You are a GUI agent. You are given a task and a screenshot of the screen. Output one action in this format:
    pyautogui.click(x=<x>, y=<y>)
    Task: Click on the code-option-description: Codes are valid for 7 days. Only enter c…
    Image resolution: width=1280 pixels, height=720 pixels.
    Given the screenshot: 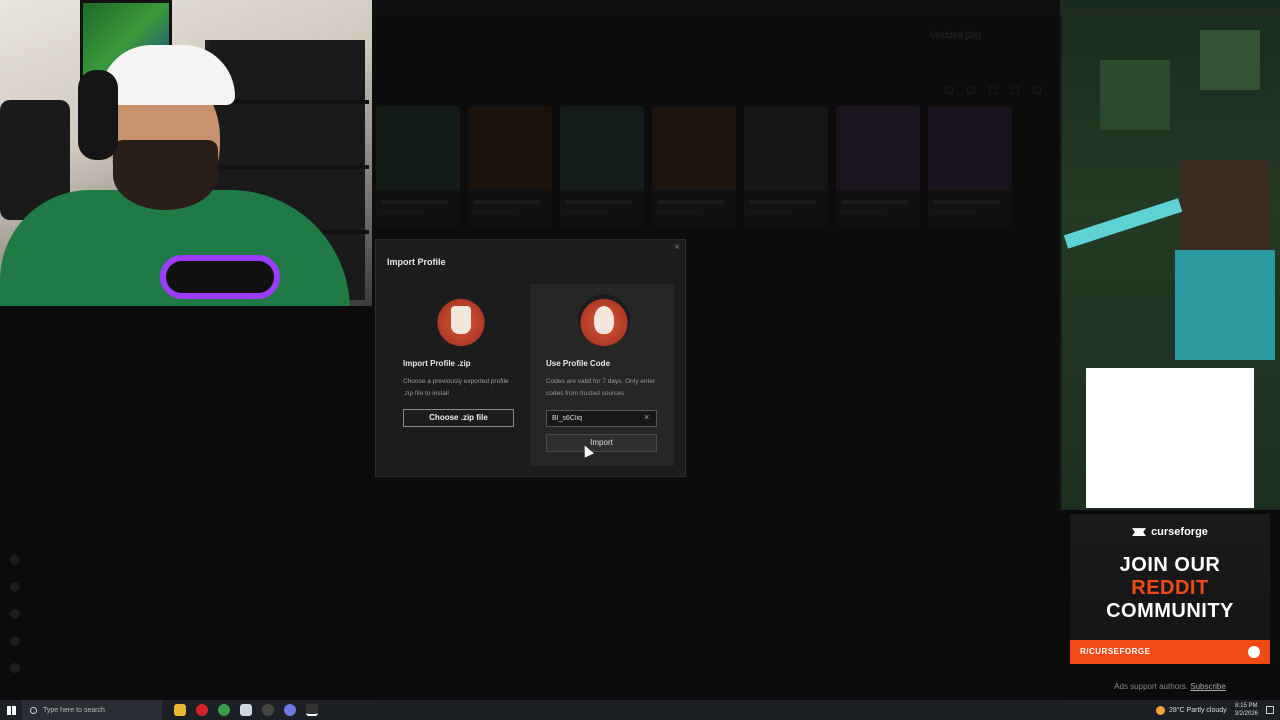 What is the action you would take?
    pyautogui.click(x=601, y=387)
    